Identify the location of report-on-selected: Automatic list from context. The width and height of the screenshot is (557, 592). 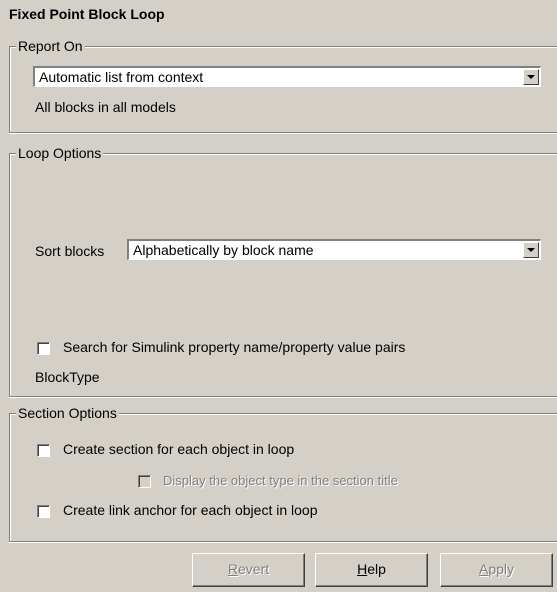
(121, 77).